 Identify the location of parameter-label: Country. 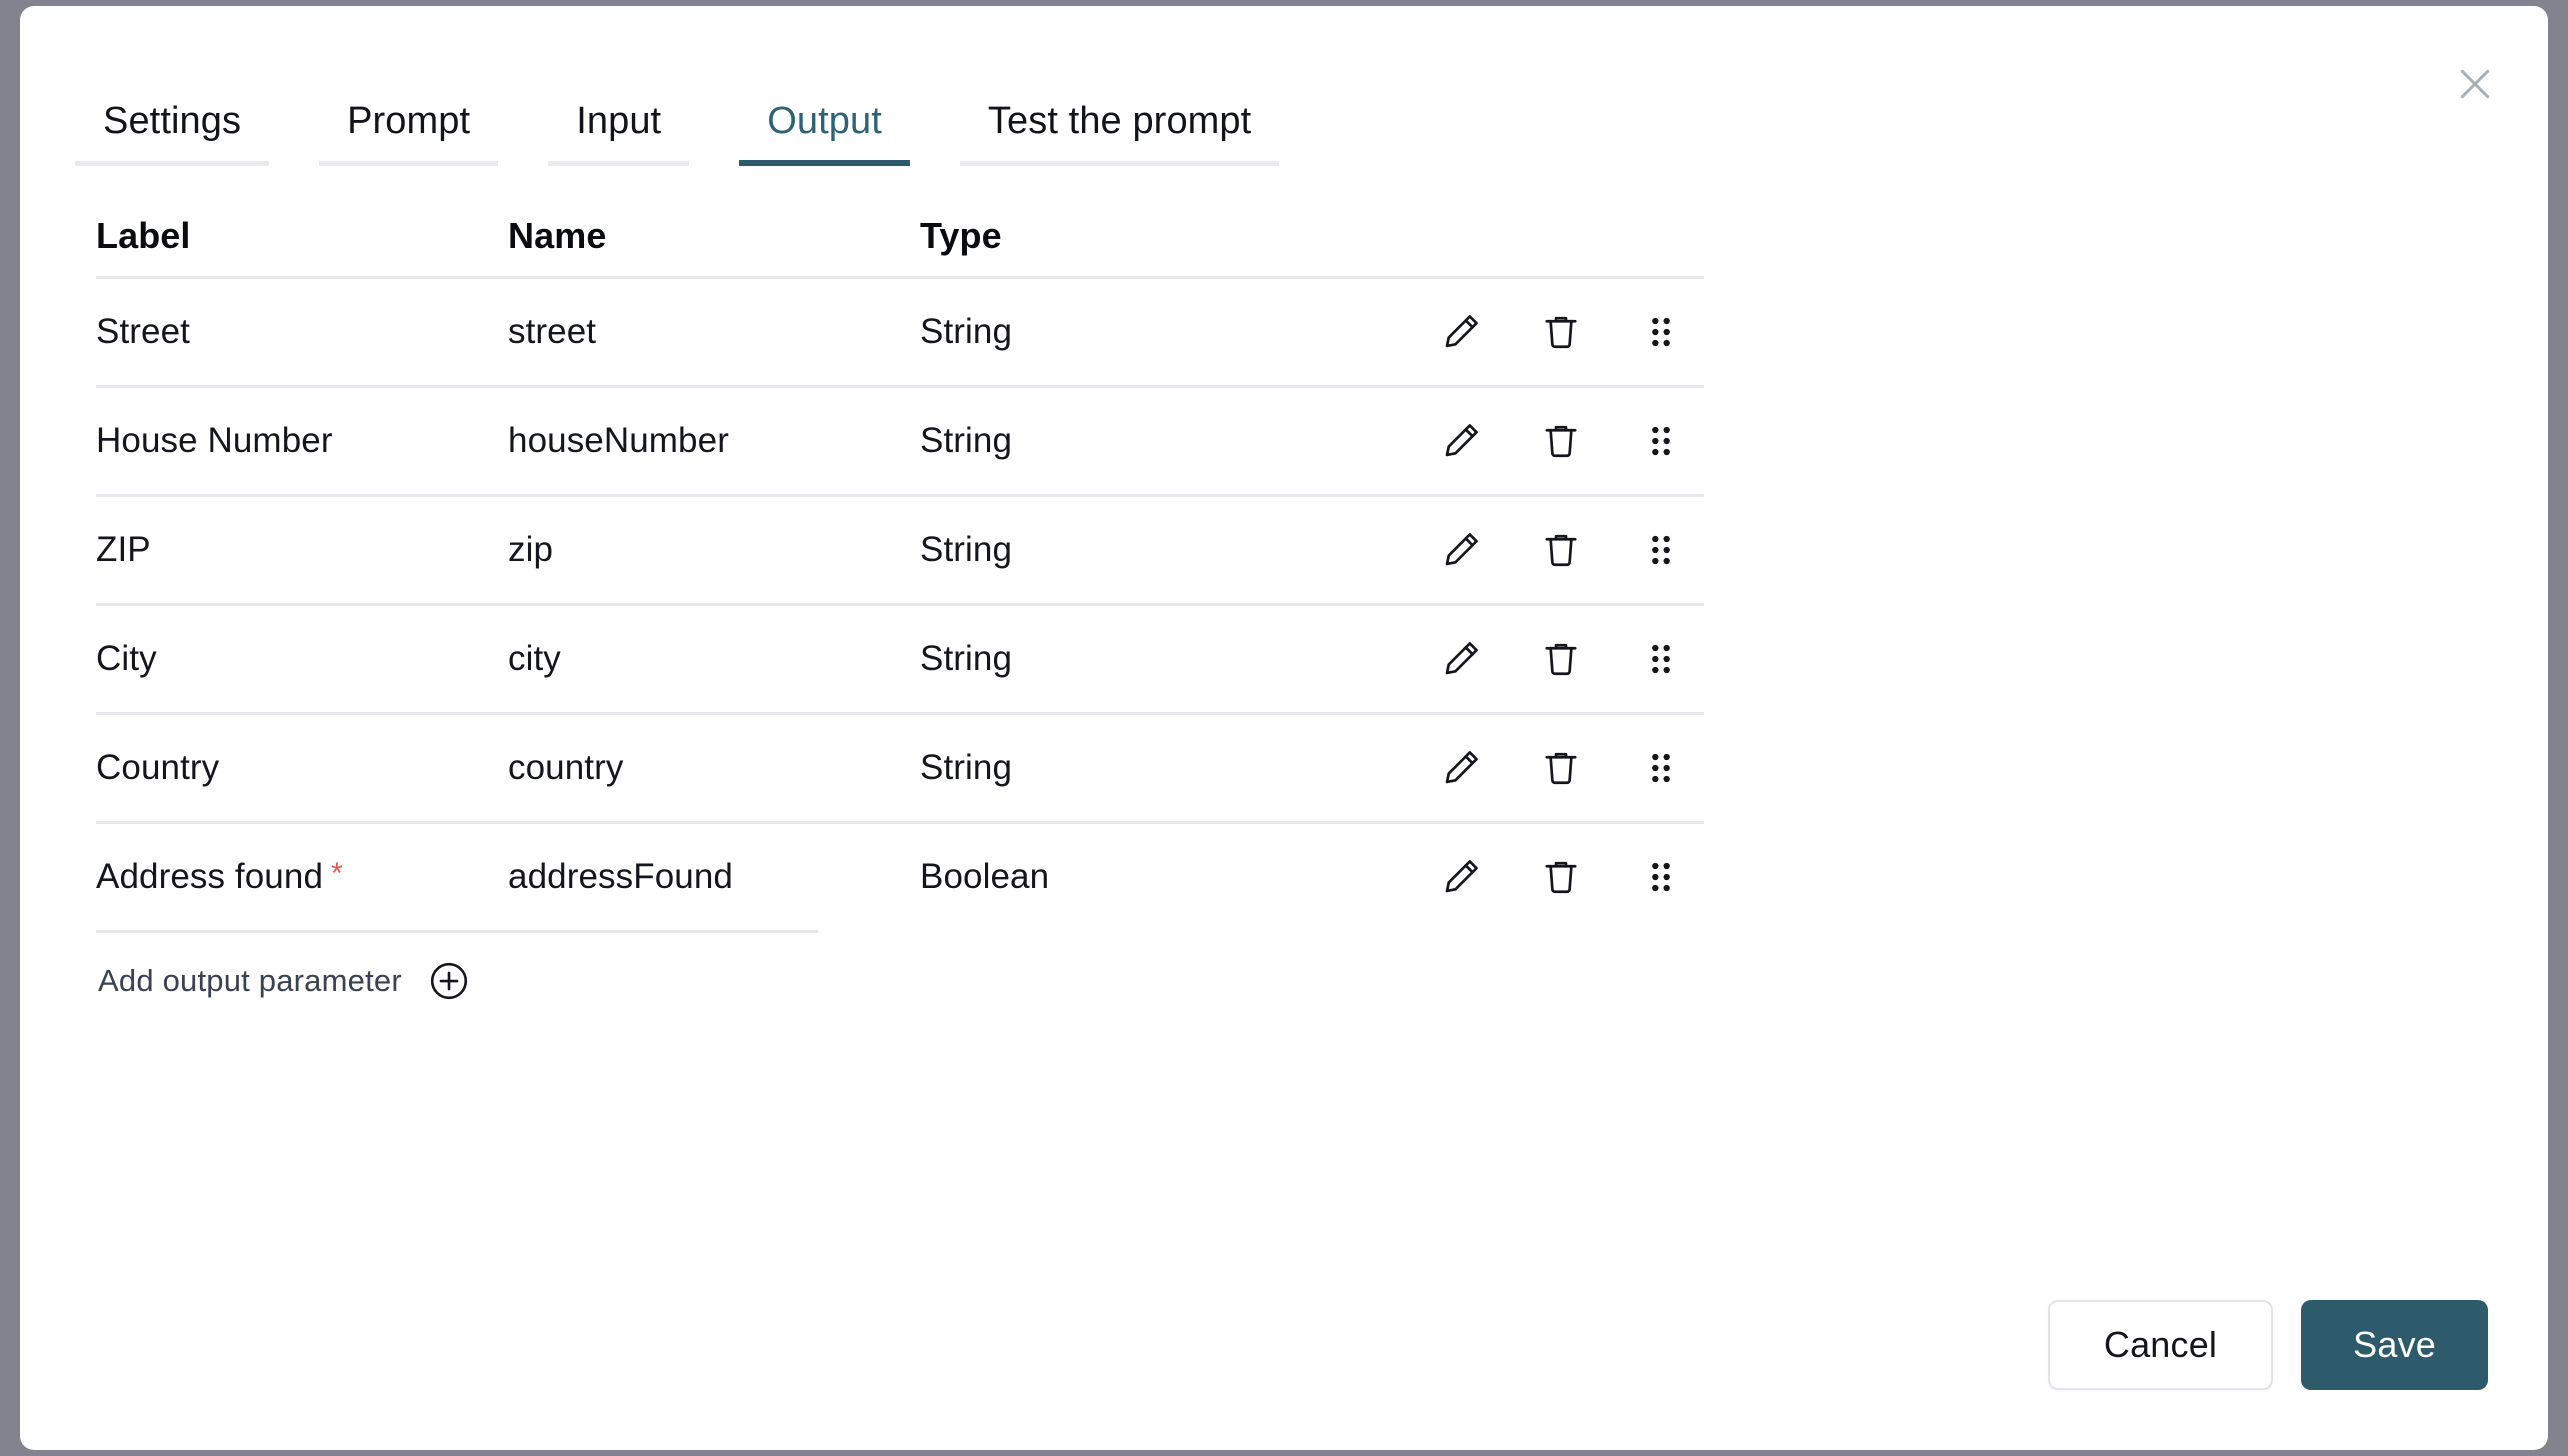
(158, 767).